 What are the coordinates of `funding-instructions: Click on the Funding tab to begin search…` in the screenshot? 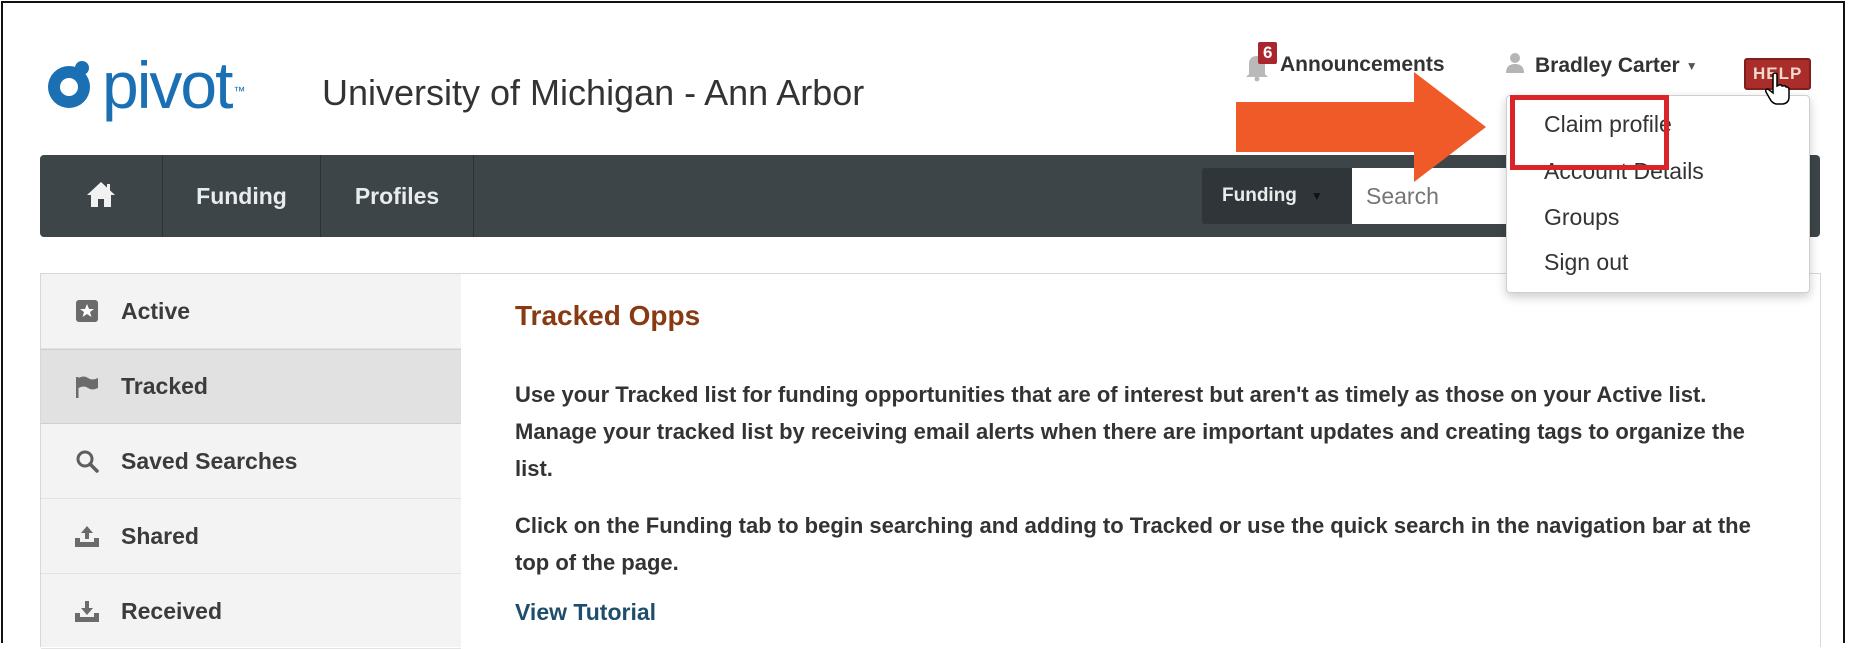 It's located at (1133, 544).